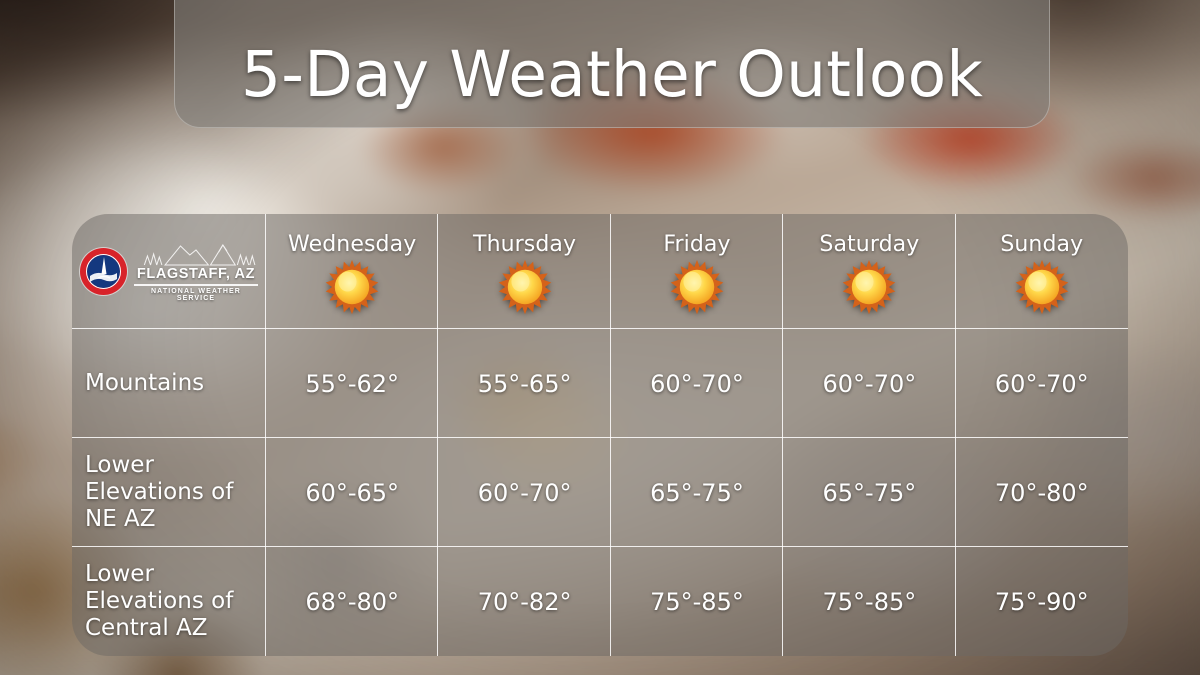 Image resolution: width=1200 pixels, height=675 pixels. I want to click on nws-logo-cell: FLAGSTAFF, AZ NATIONAL WEATHER SERVICE, so click(169, 271).